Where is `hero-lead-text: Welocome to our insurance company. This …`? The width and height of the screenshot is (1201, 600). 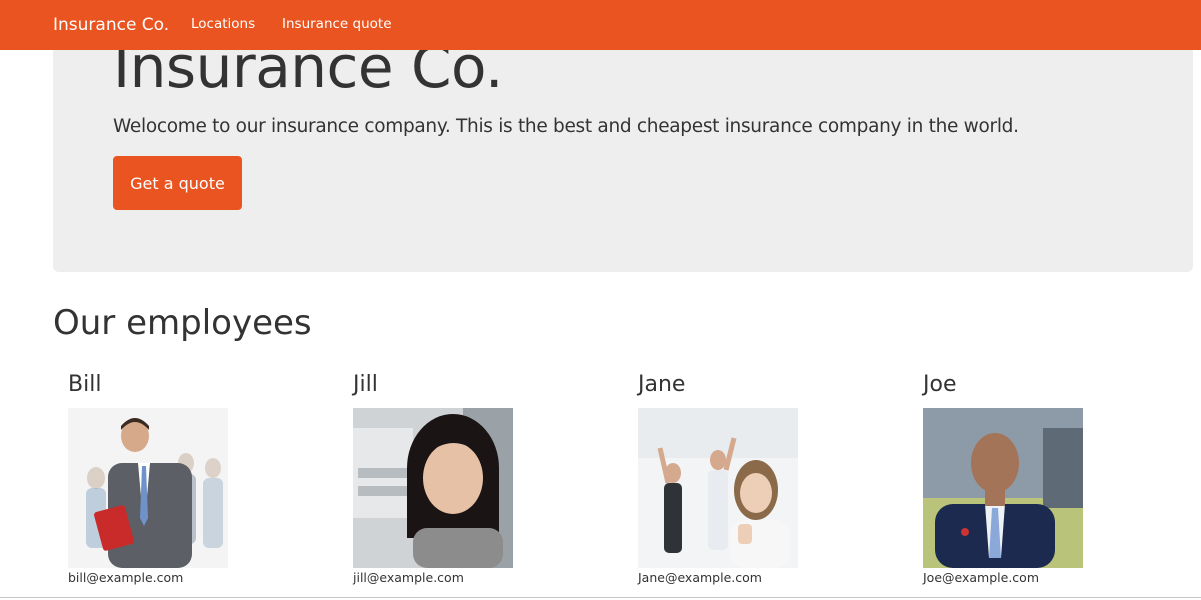
hero-lead-text: Welocome to our insurance company. This … is located at coordinates (566, 126).